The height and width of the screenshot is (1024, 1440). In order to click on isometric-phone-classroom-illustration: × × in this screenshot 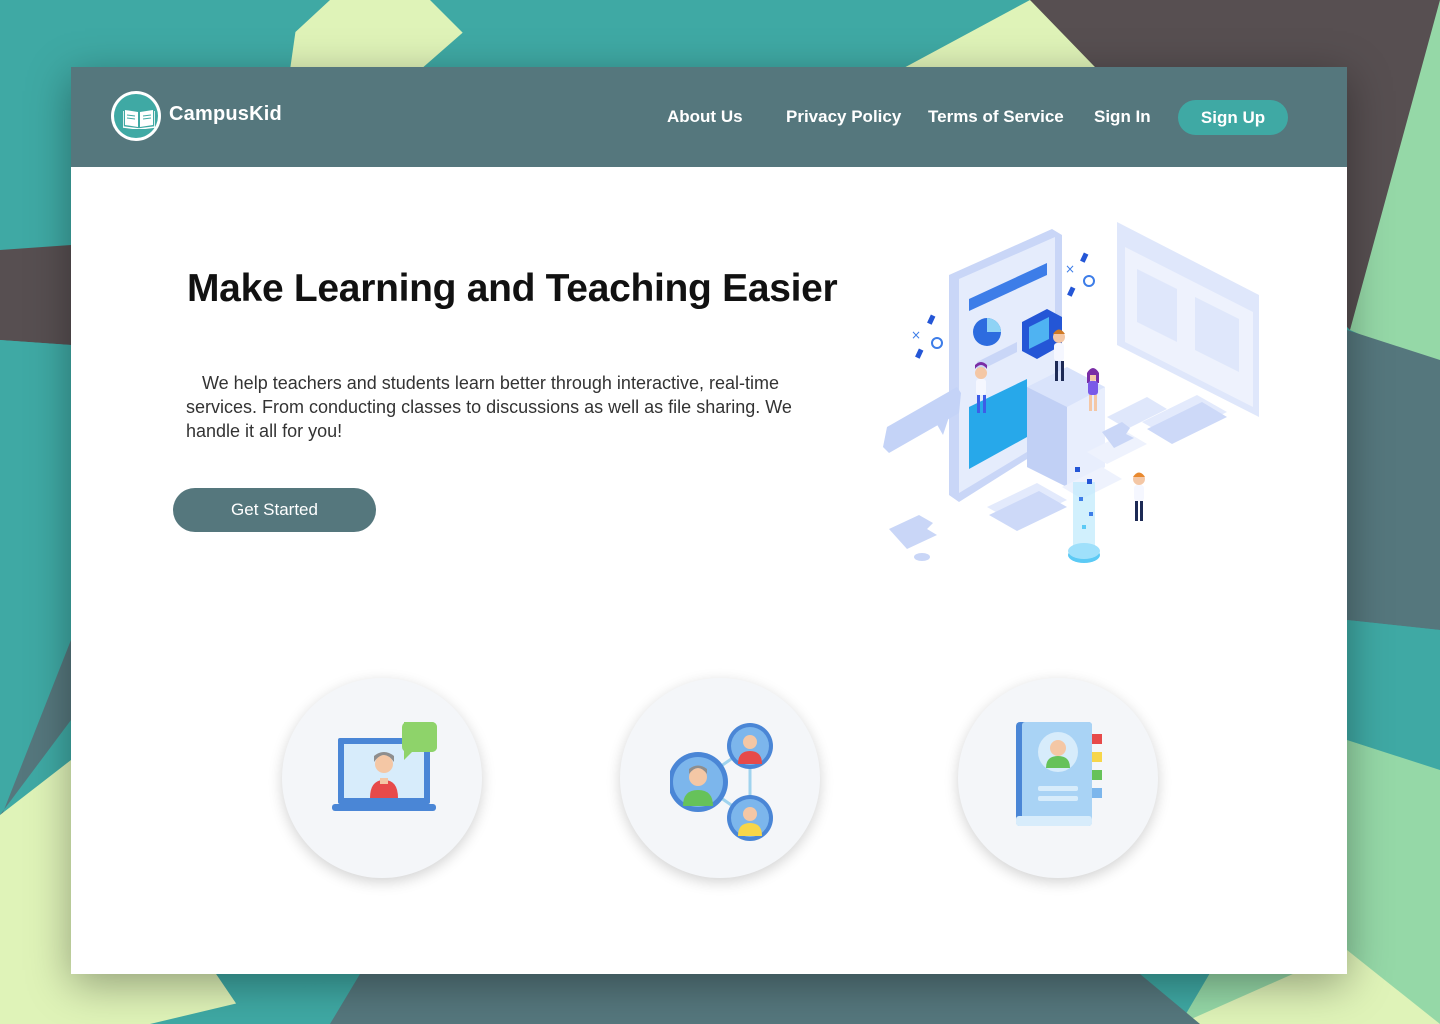, I will do `click(1071, 392)`.